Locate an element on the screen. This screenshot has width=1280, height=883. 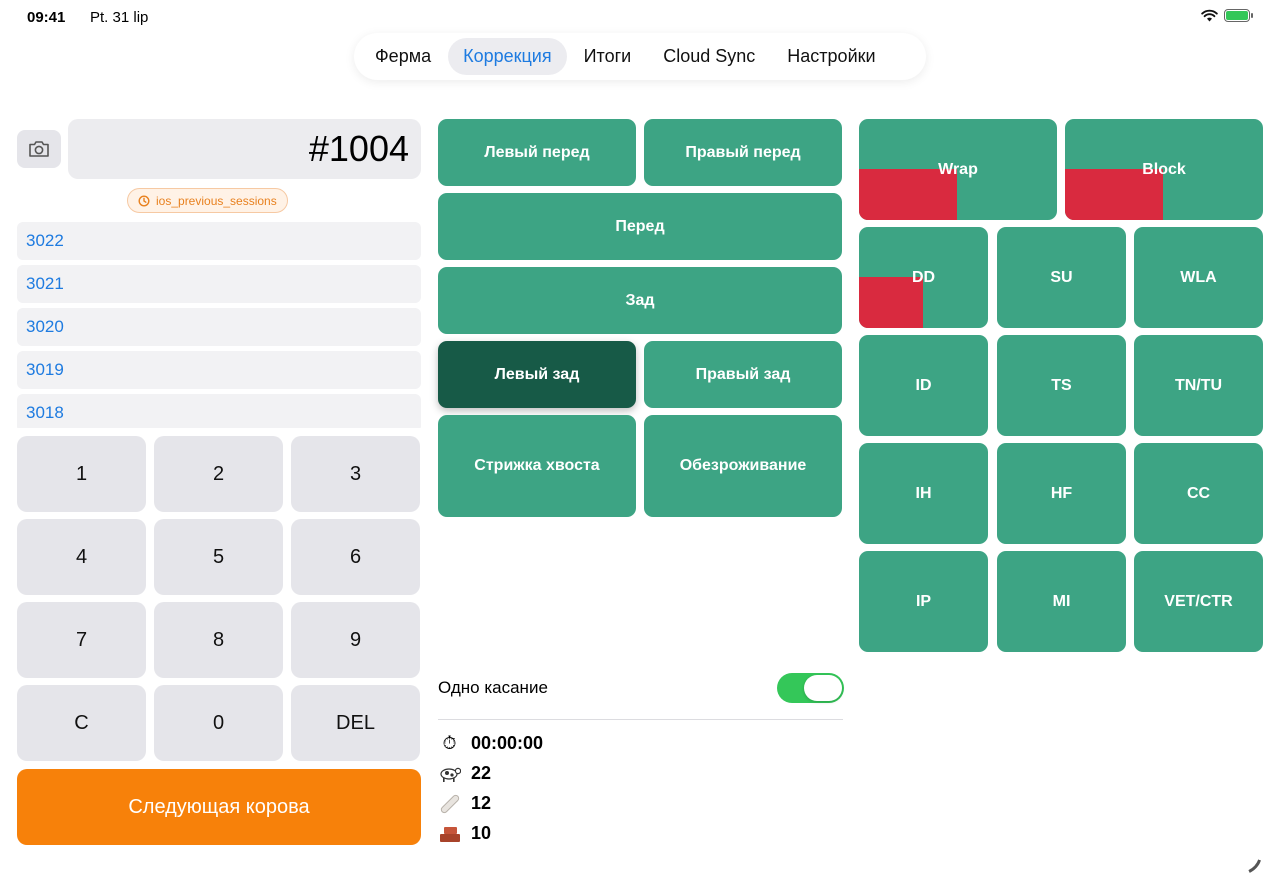
history-item: 3022 is located at coordinates (219, 241).